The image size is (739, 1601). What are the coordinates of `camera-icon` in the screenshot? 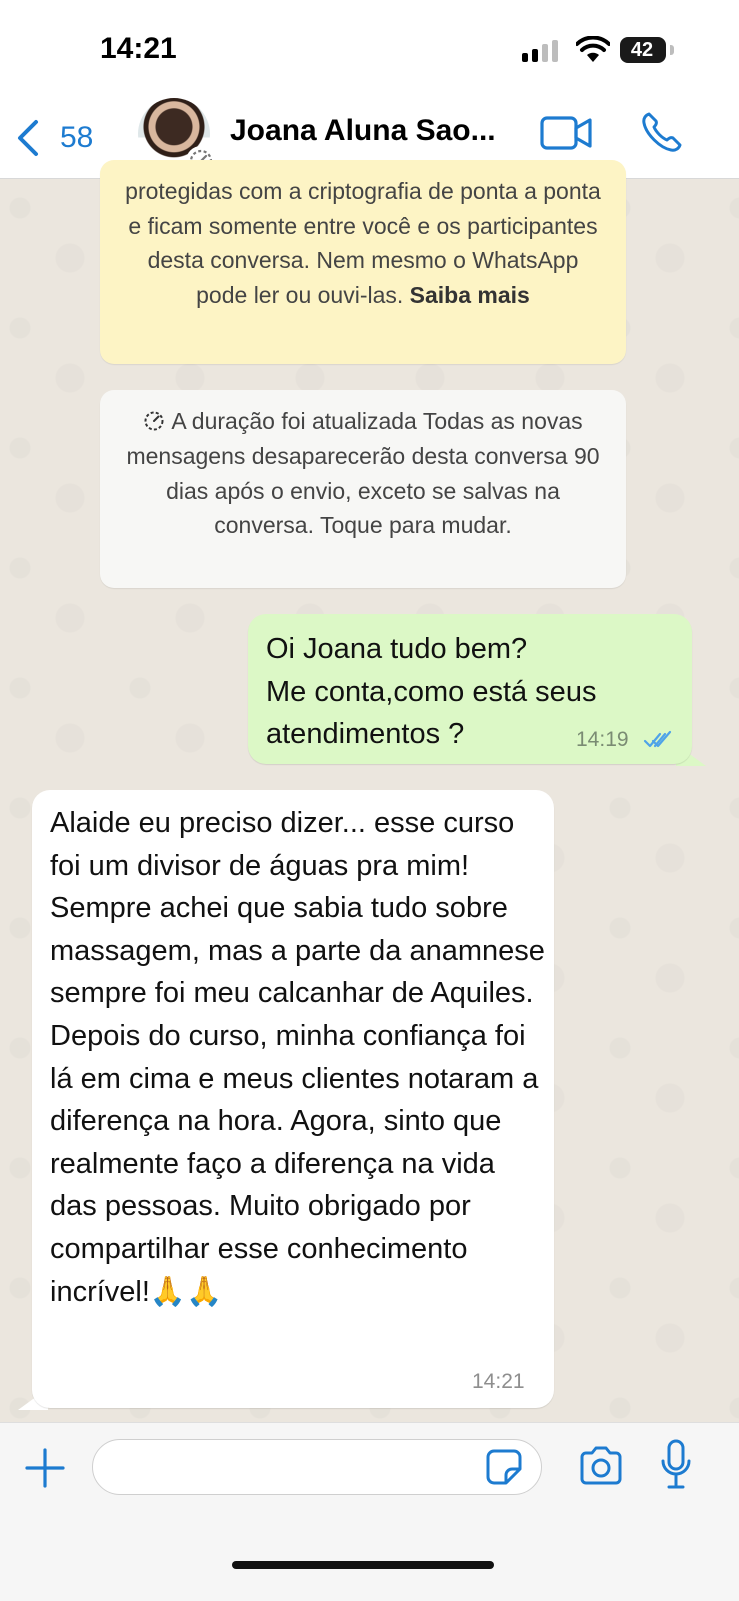 It's located at (601, 1466).